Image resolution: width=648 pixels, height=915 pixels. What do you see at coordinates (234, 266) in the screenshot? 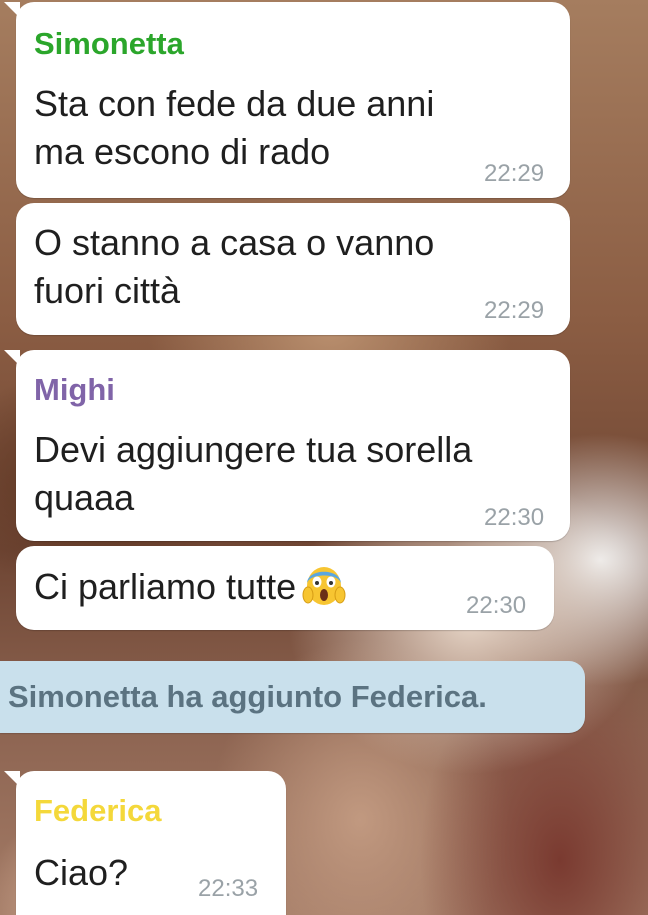
I see `message-text: O stanno a casa o vanno fuori città` at bounding box center [234, 266].